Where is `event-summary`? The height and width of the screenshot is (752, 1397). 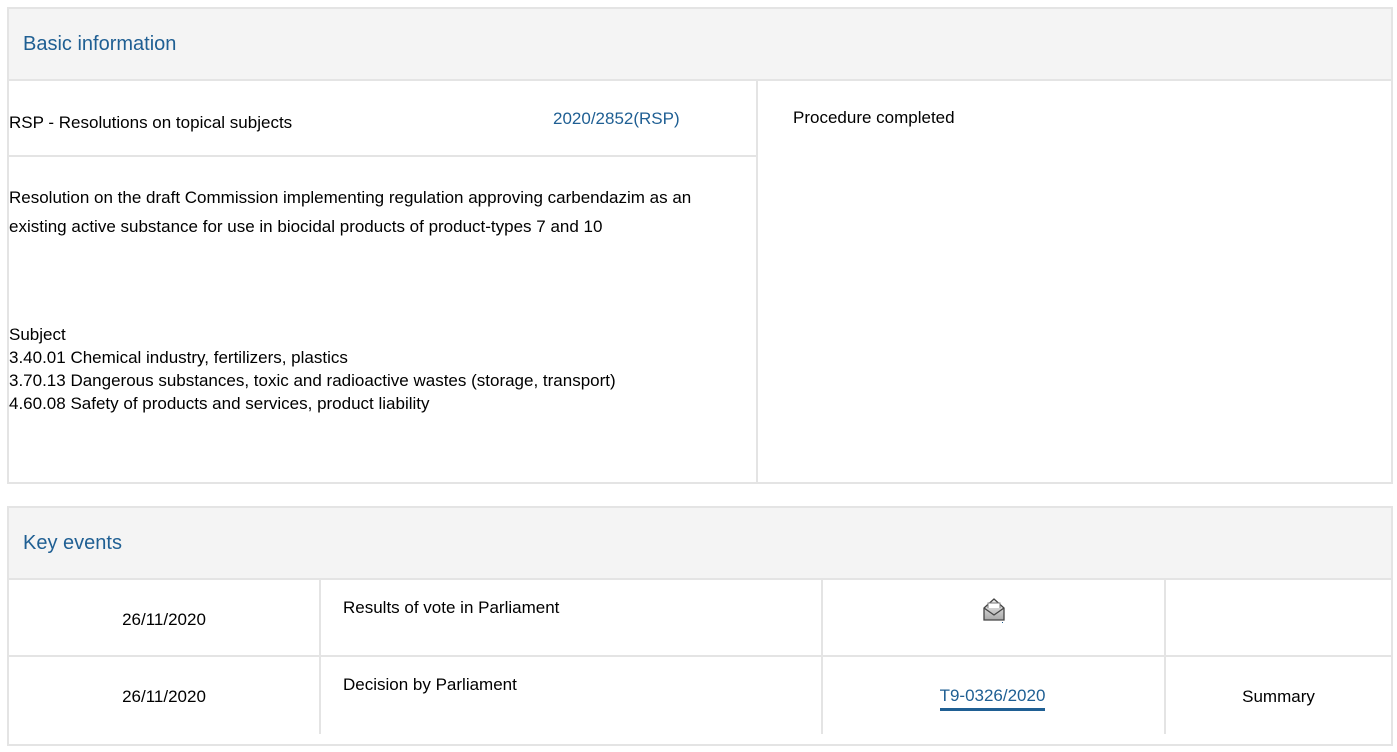
event-summary is located at coordinates (1278, 617).